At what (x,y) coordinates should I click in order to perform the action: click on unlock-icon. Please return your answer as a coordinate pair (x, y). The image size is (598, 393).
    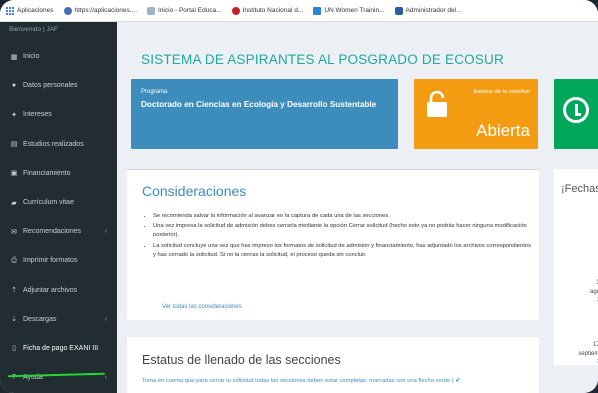
    Looking at the image, I should click on (437, 104).